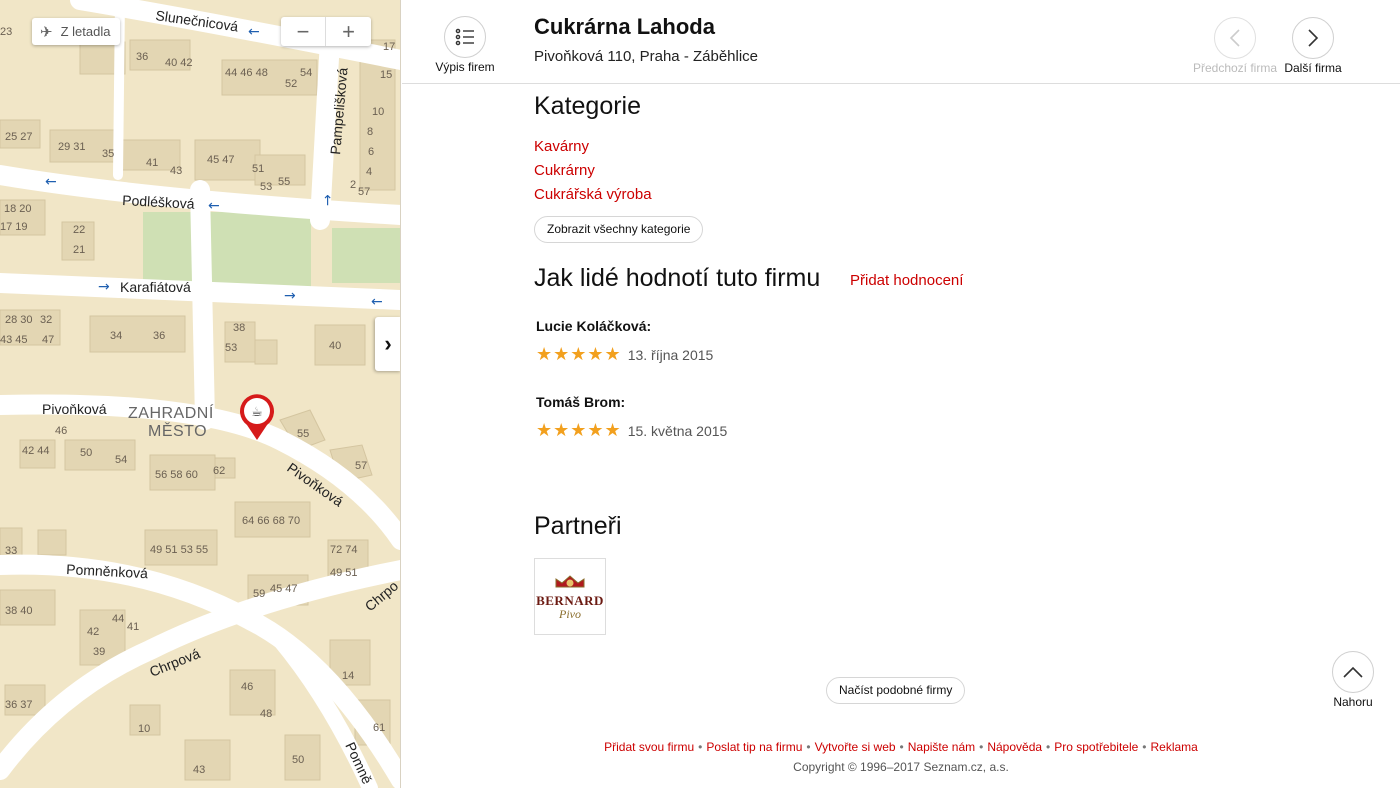 This screenshot has height=788, width=1400. What do you see at coordinates (465, 45) in the screenshot?
I see `business-list-button: Výpis firem` at bounding box center [465, 45].